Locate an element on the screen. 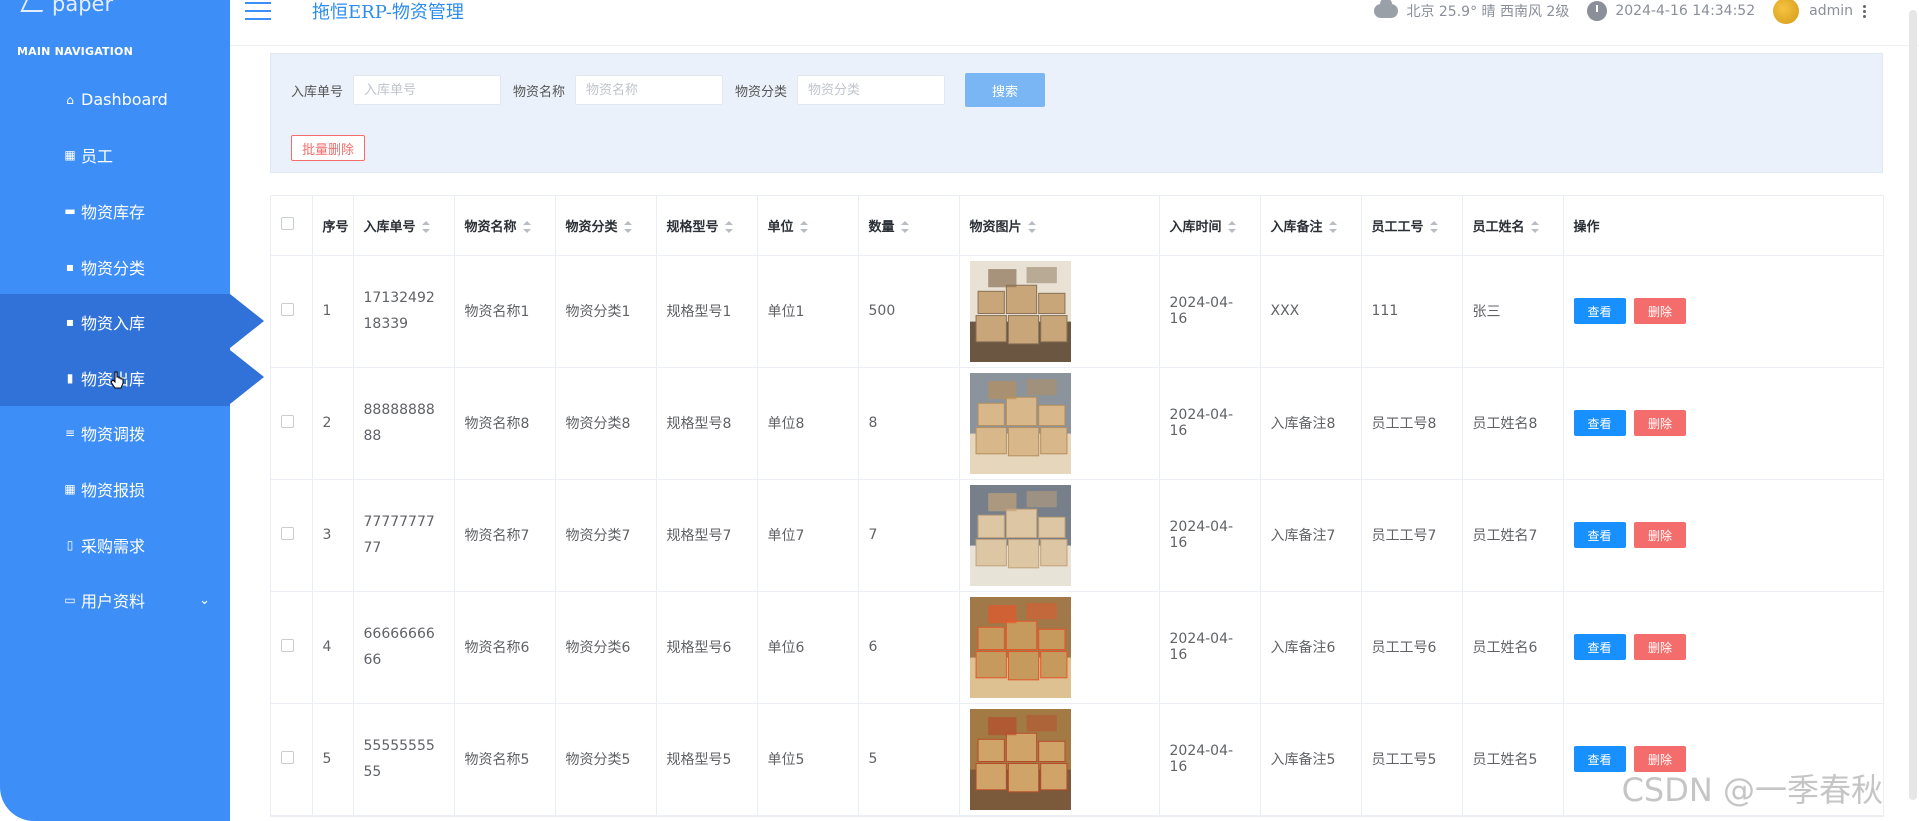  cell-code: 1713249218339 is located at coordinates (404, 311).